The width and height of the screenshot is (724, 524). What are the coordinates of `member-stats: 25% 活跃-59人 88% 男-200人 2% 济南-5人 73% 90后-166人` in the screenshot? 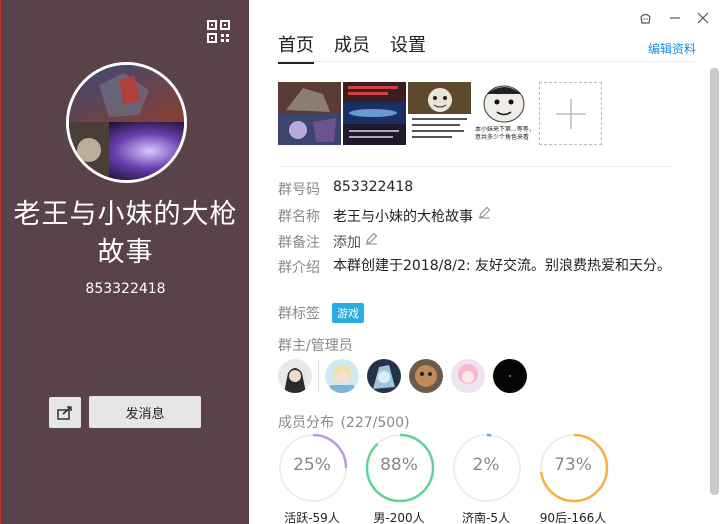 It's located at (452, 478).